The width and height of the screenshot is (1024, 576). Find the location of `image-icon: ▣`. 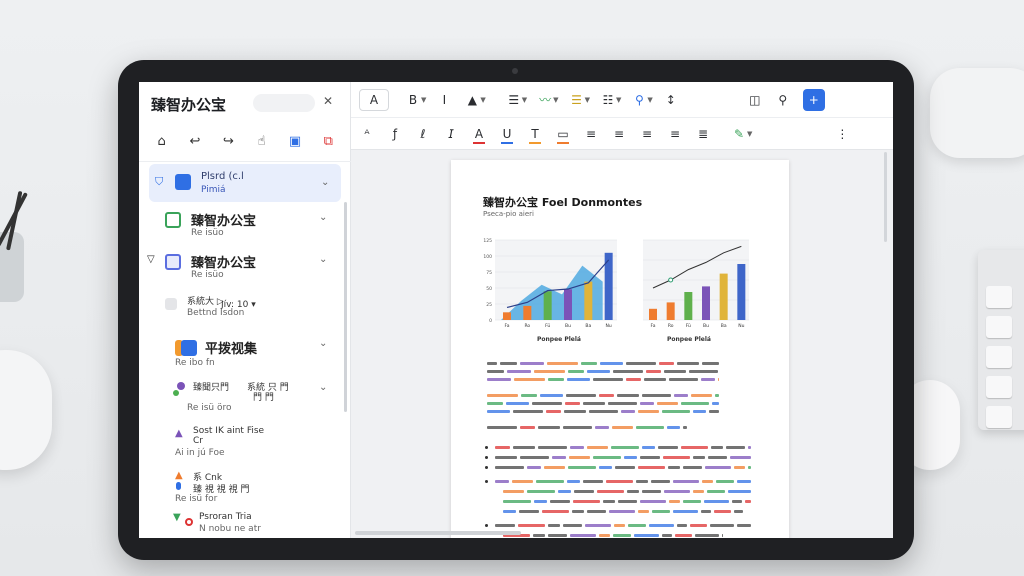

image-icon: ▣ is located at coordinates (295, 141).